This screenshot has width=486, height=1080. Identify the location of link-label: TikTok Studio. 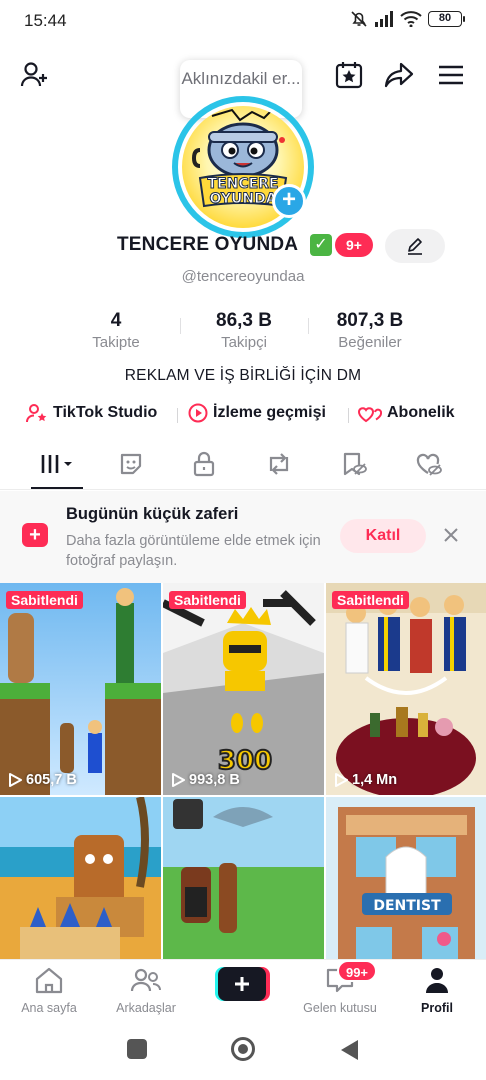
(105, 412).